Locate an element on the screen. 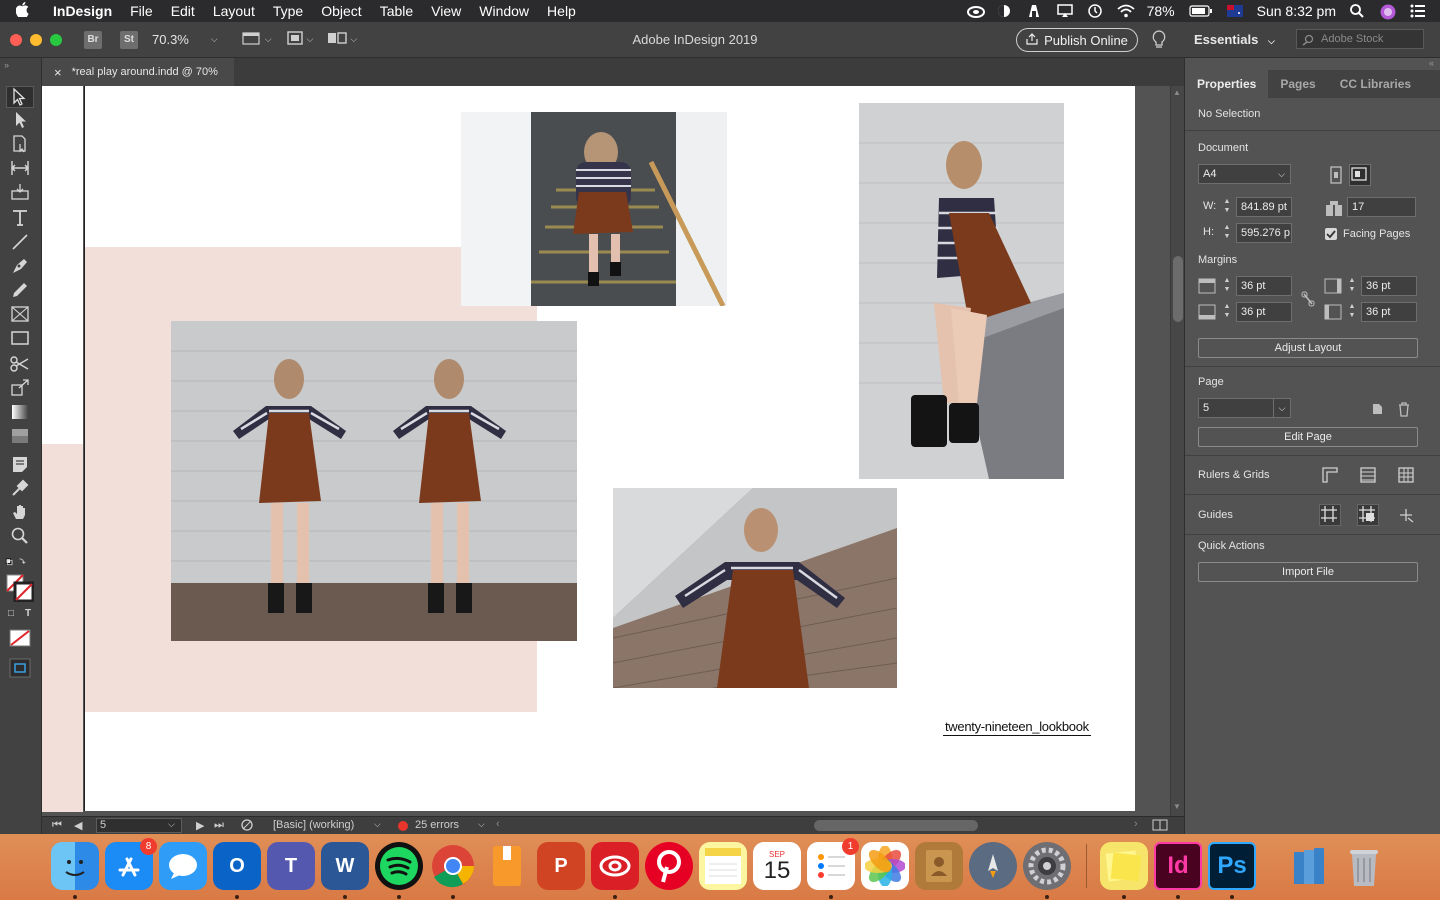 This screenshot has height=900, width=1440. workspace-switcher: Essentials ⌵ is located at coordinates (1234, 39).